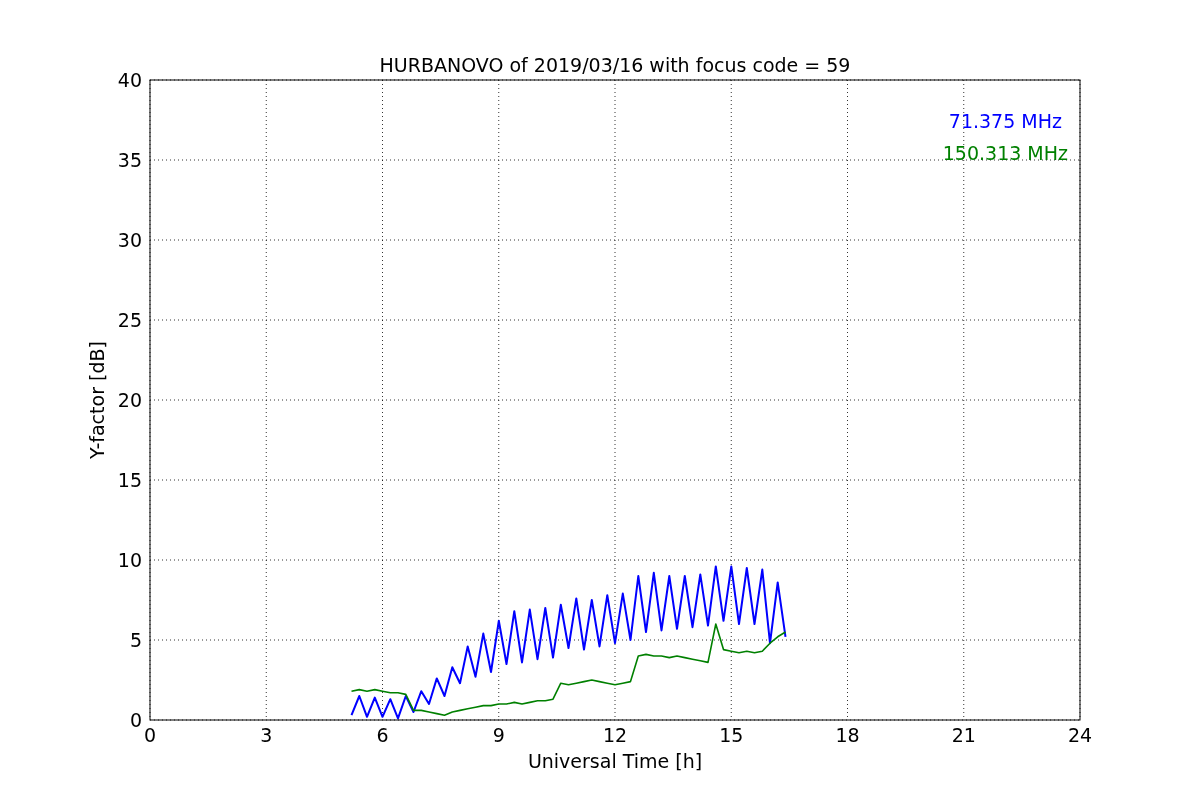 The width and height of the screenshot is (1200, 800). I want to click on tick-label: 40, so click(129, 80).